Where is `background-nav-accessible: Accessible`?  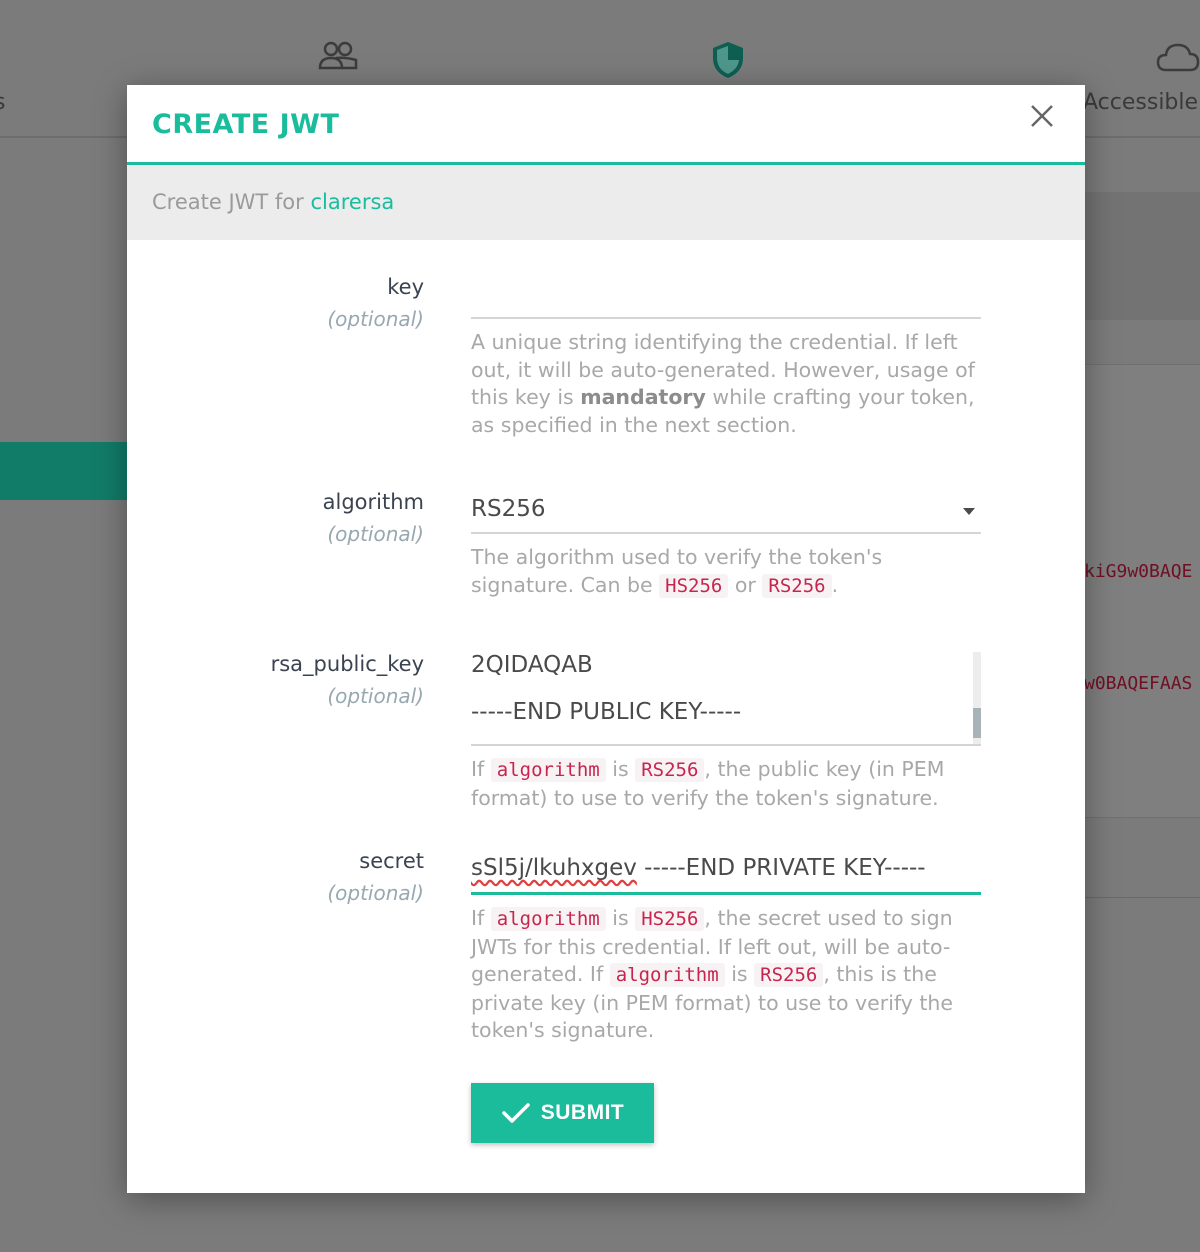
background-nav-accessible: Accessible is located at coordinates (1141, 102).